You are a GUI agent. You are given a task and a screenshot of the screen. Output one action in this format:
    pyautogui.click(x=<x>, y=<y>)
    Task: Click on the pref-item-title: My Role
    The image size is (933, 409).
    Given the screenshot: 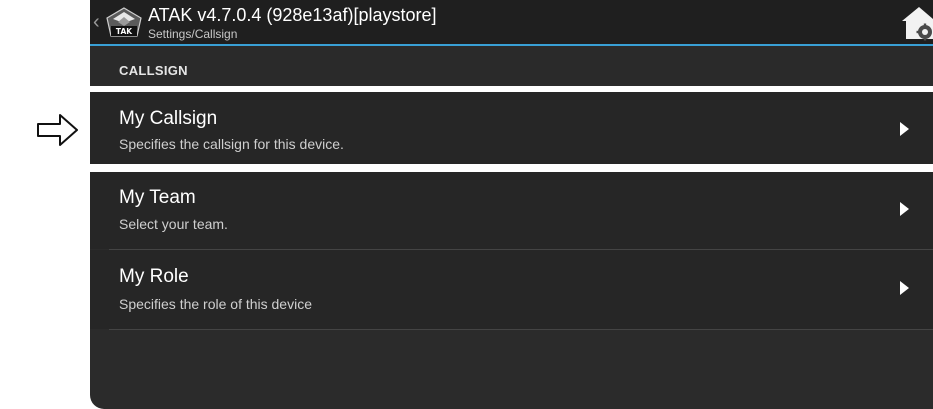 What is the action you would take?
    pyautogui.click(x=154, y=276)
    